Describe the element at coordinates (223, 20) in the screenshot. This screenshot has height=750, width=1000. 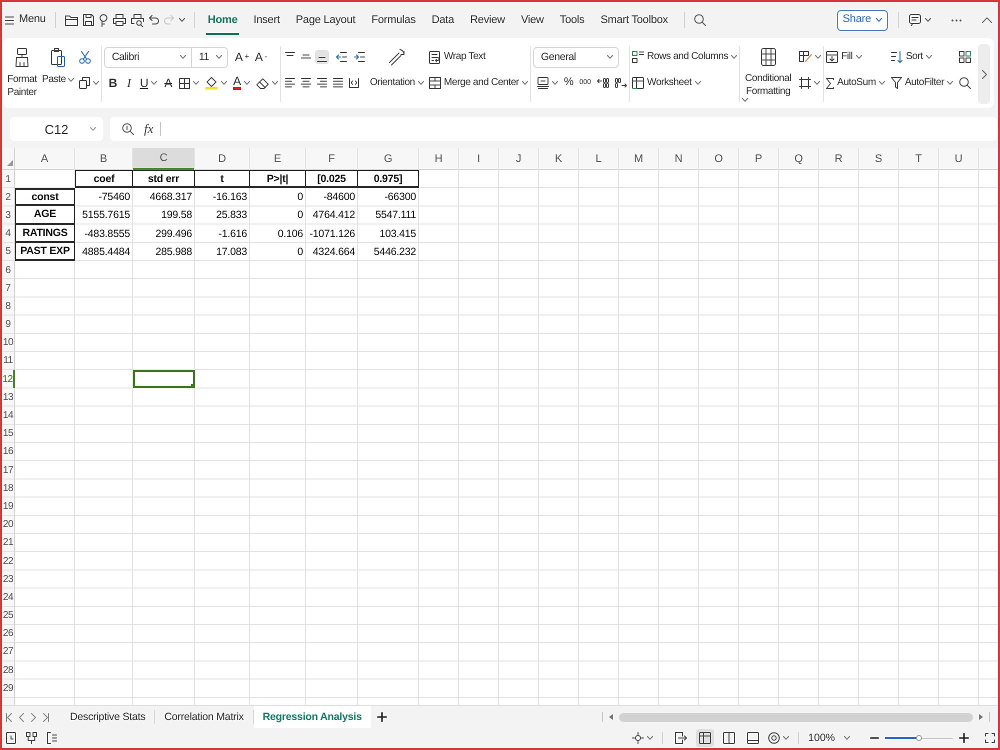
I see `ribbon-tab: Home` at that location.